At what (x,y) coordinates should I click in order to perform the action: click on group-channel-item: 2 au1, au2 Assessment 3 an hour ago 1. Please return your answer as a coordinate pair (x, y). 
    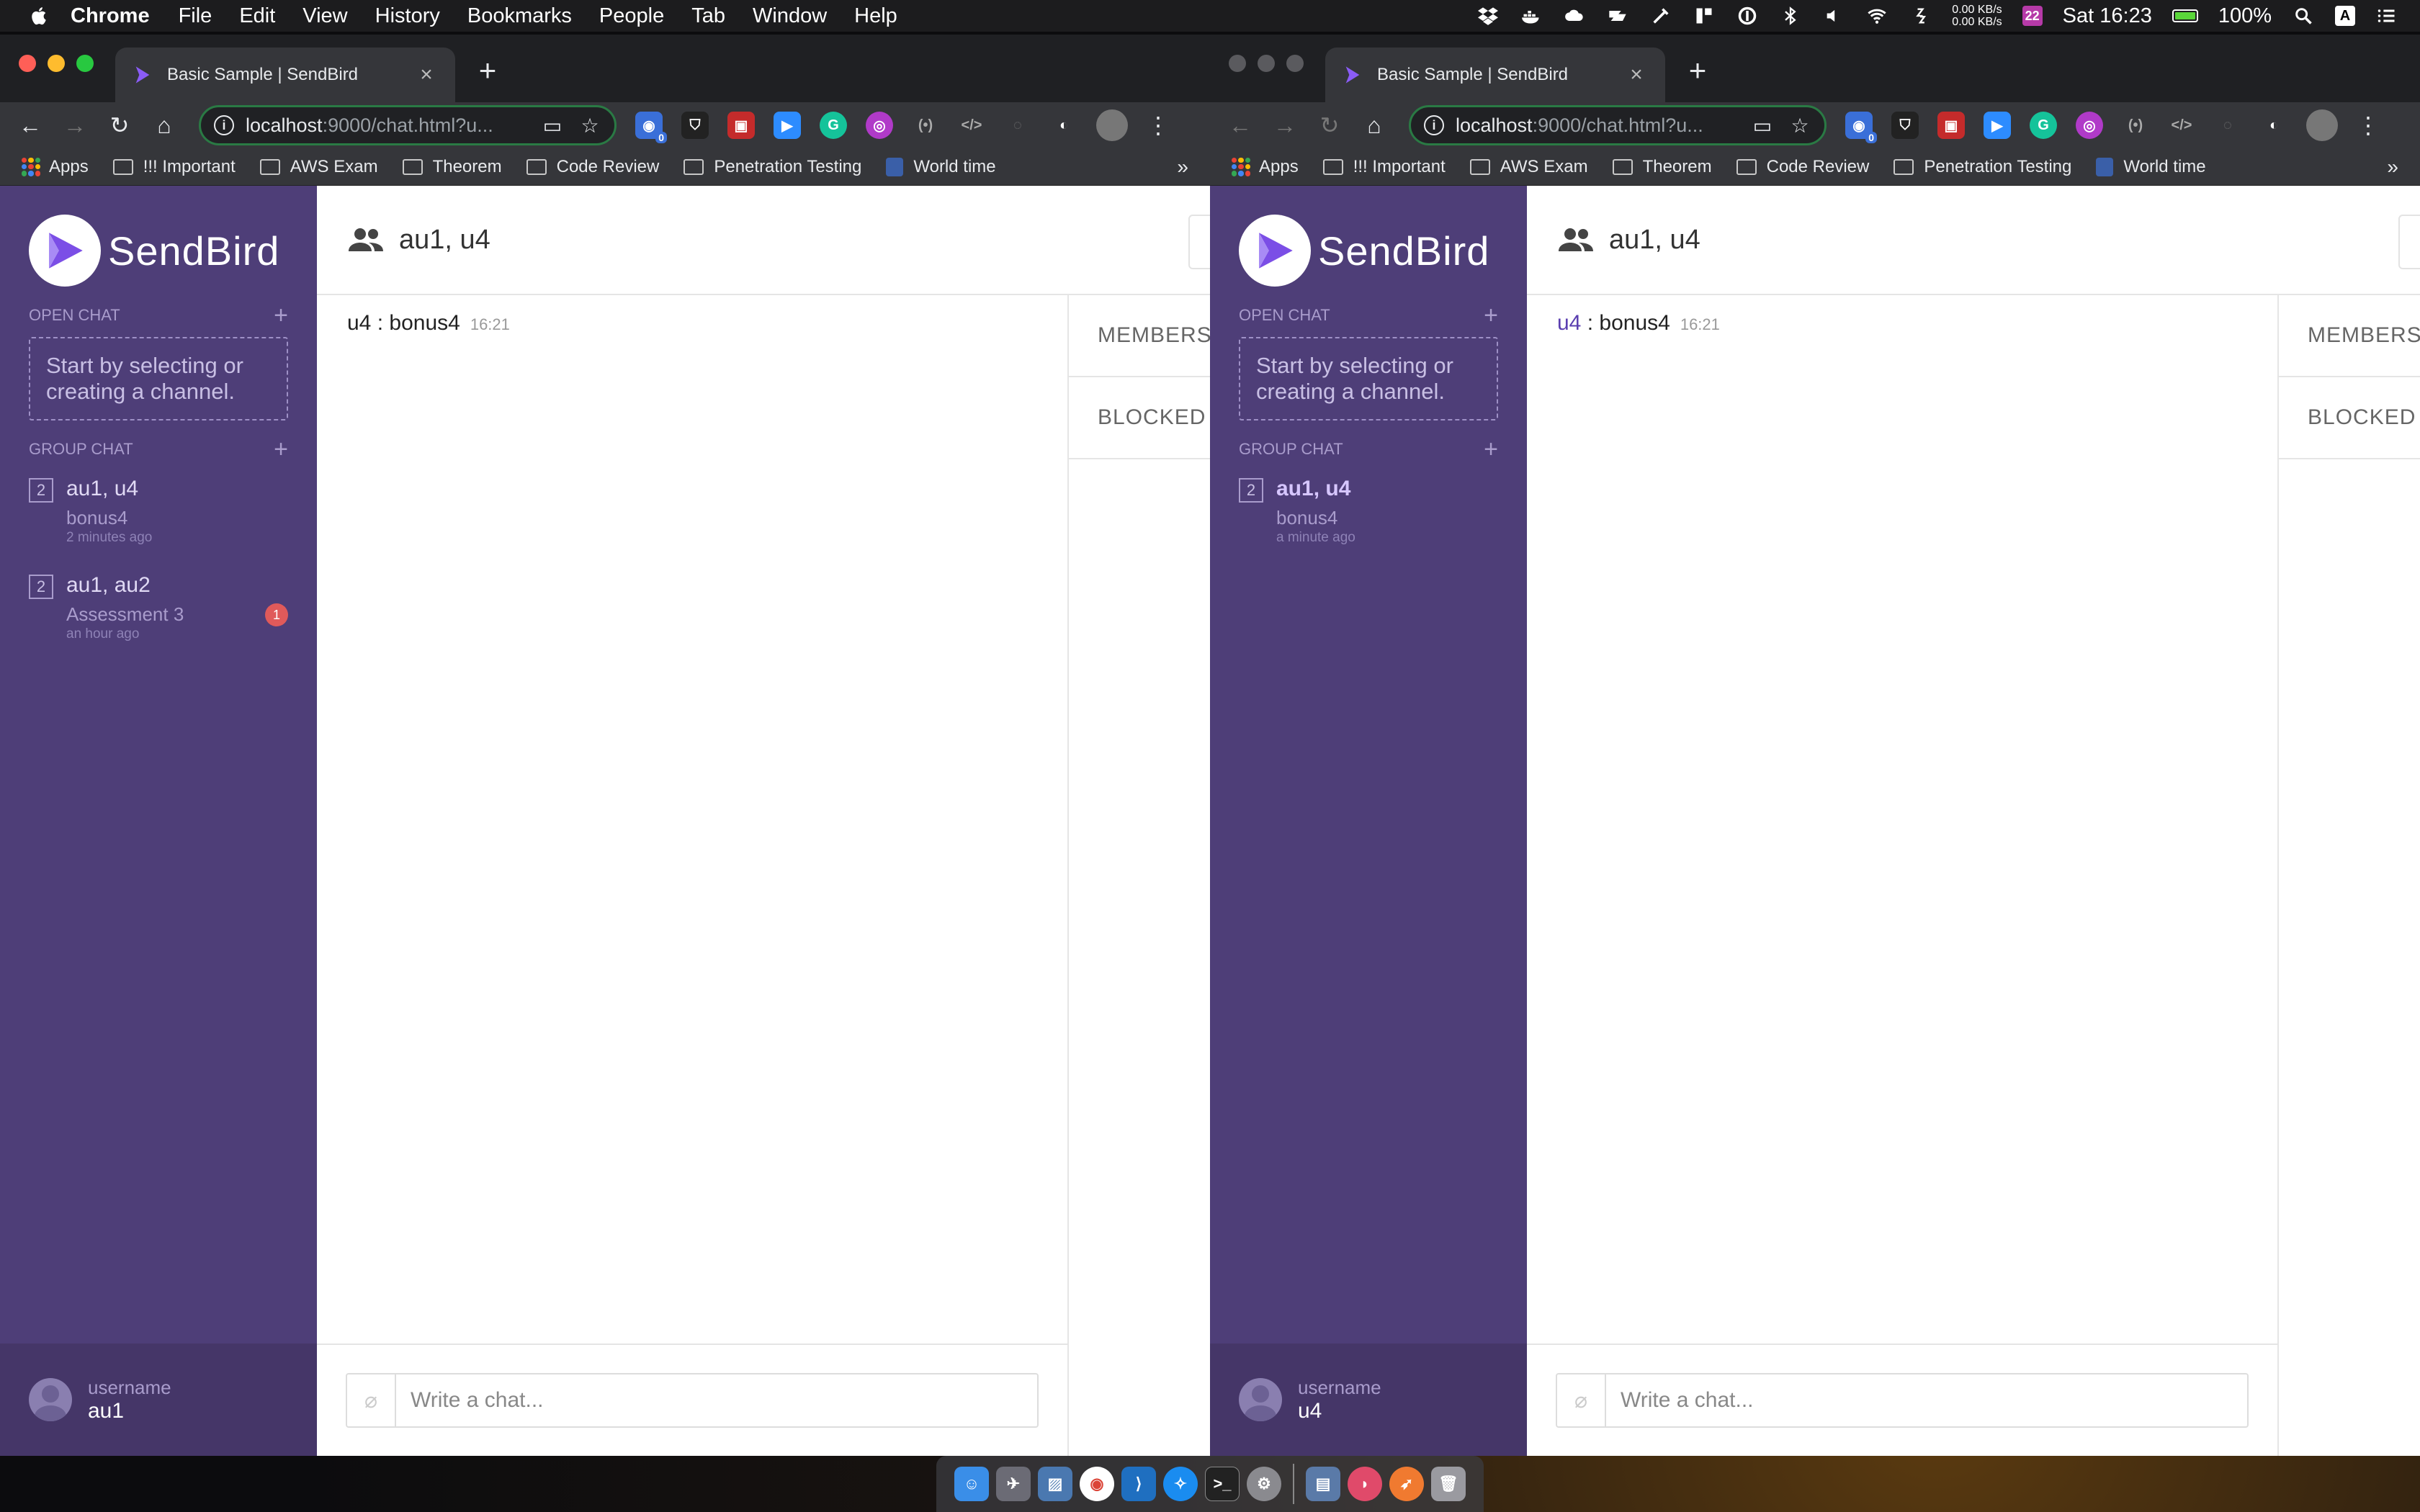
    Looking at the image, I should click on (158, 612).